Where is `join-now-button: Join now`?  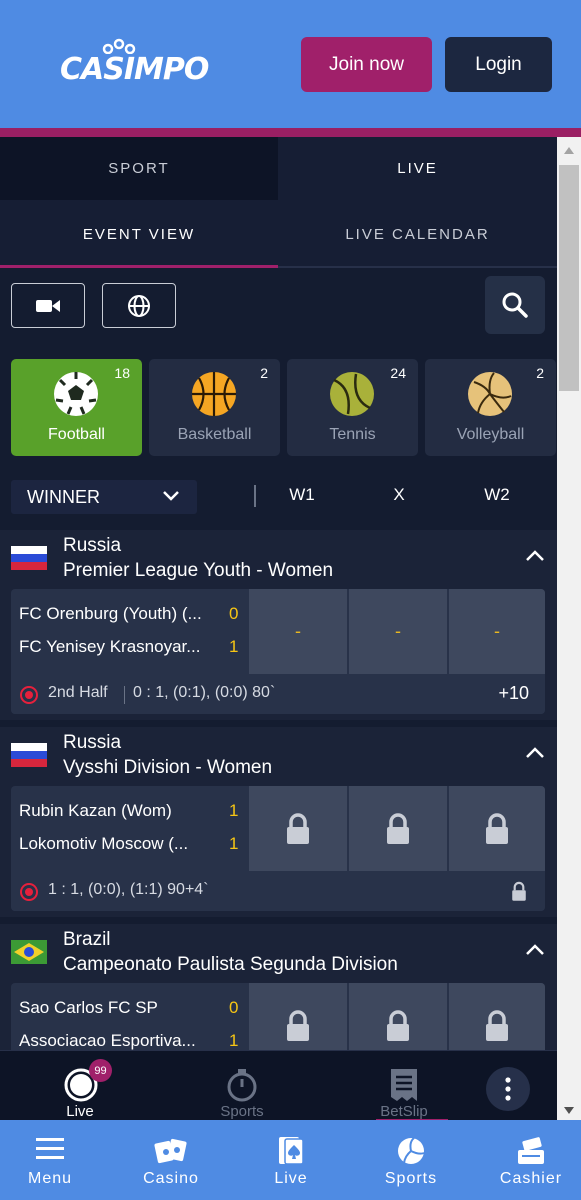 join-now-button: Join now is located at coordinates (366, 64).